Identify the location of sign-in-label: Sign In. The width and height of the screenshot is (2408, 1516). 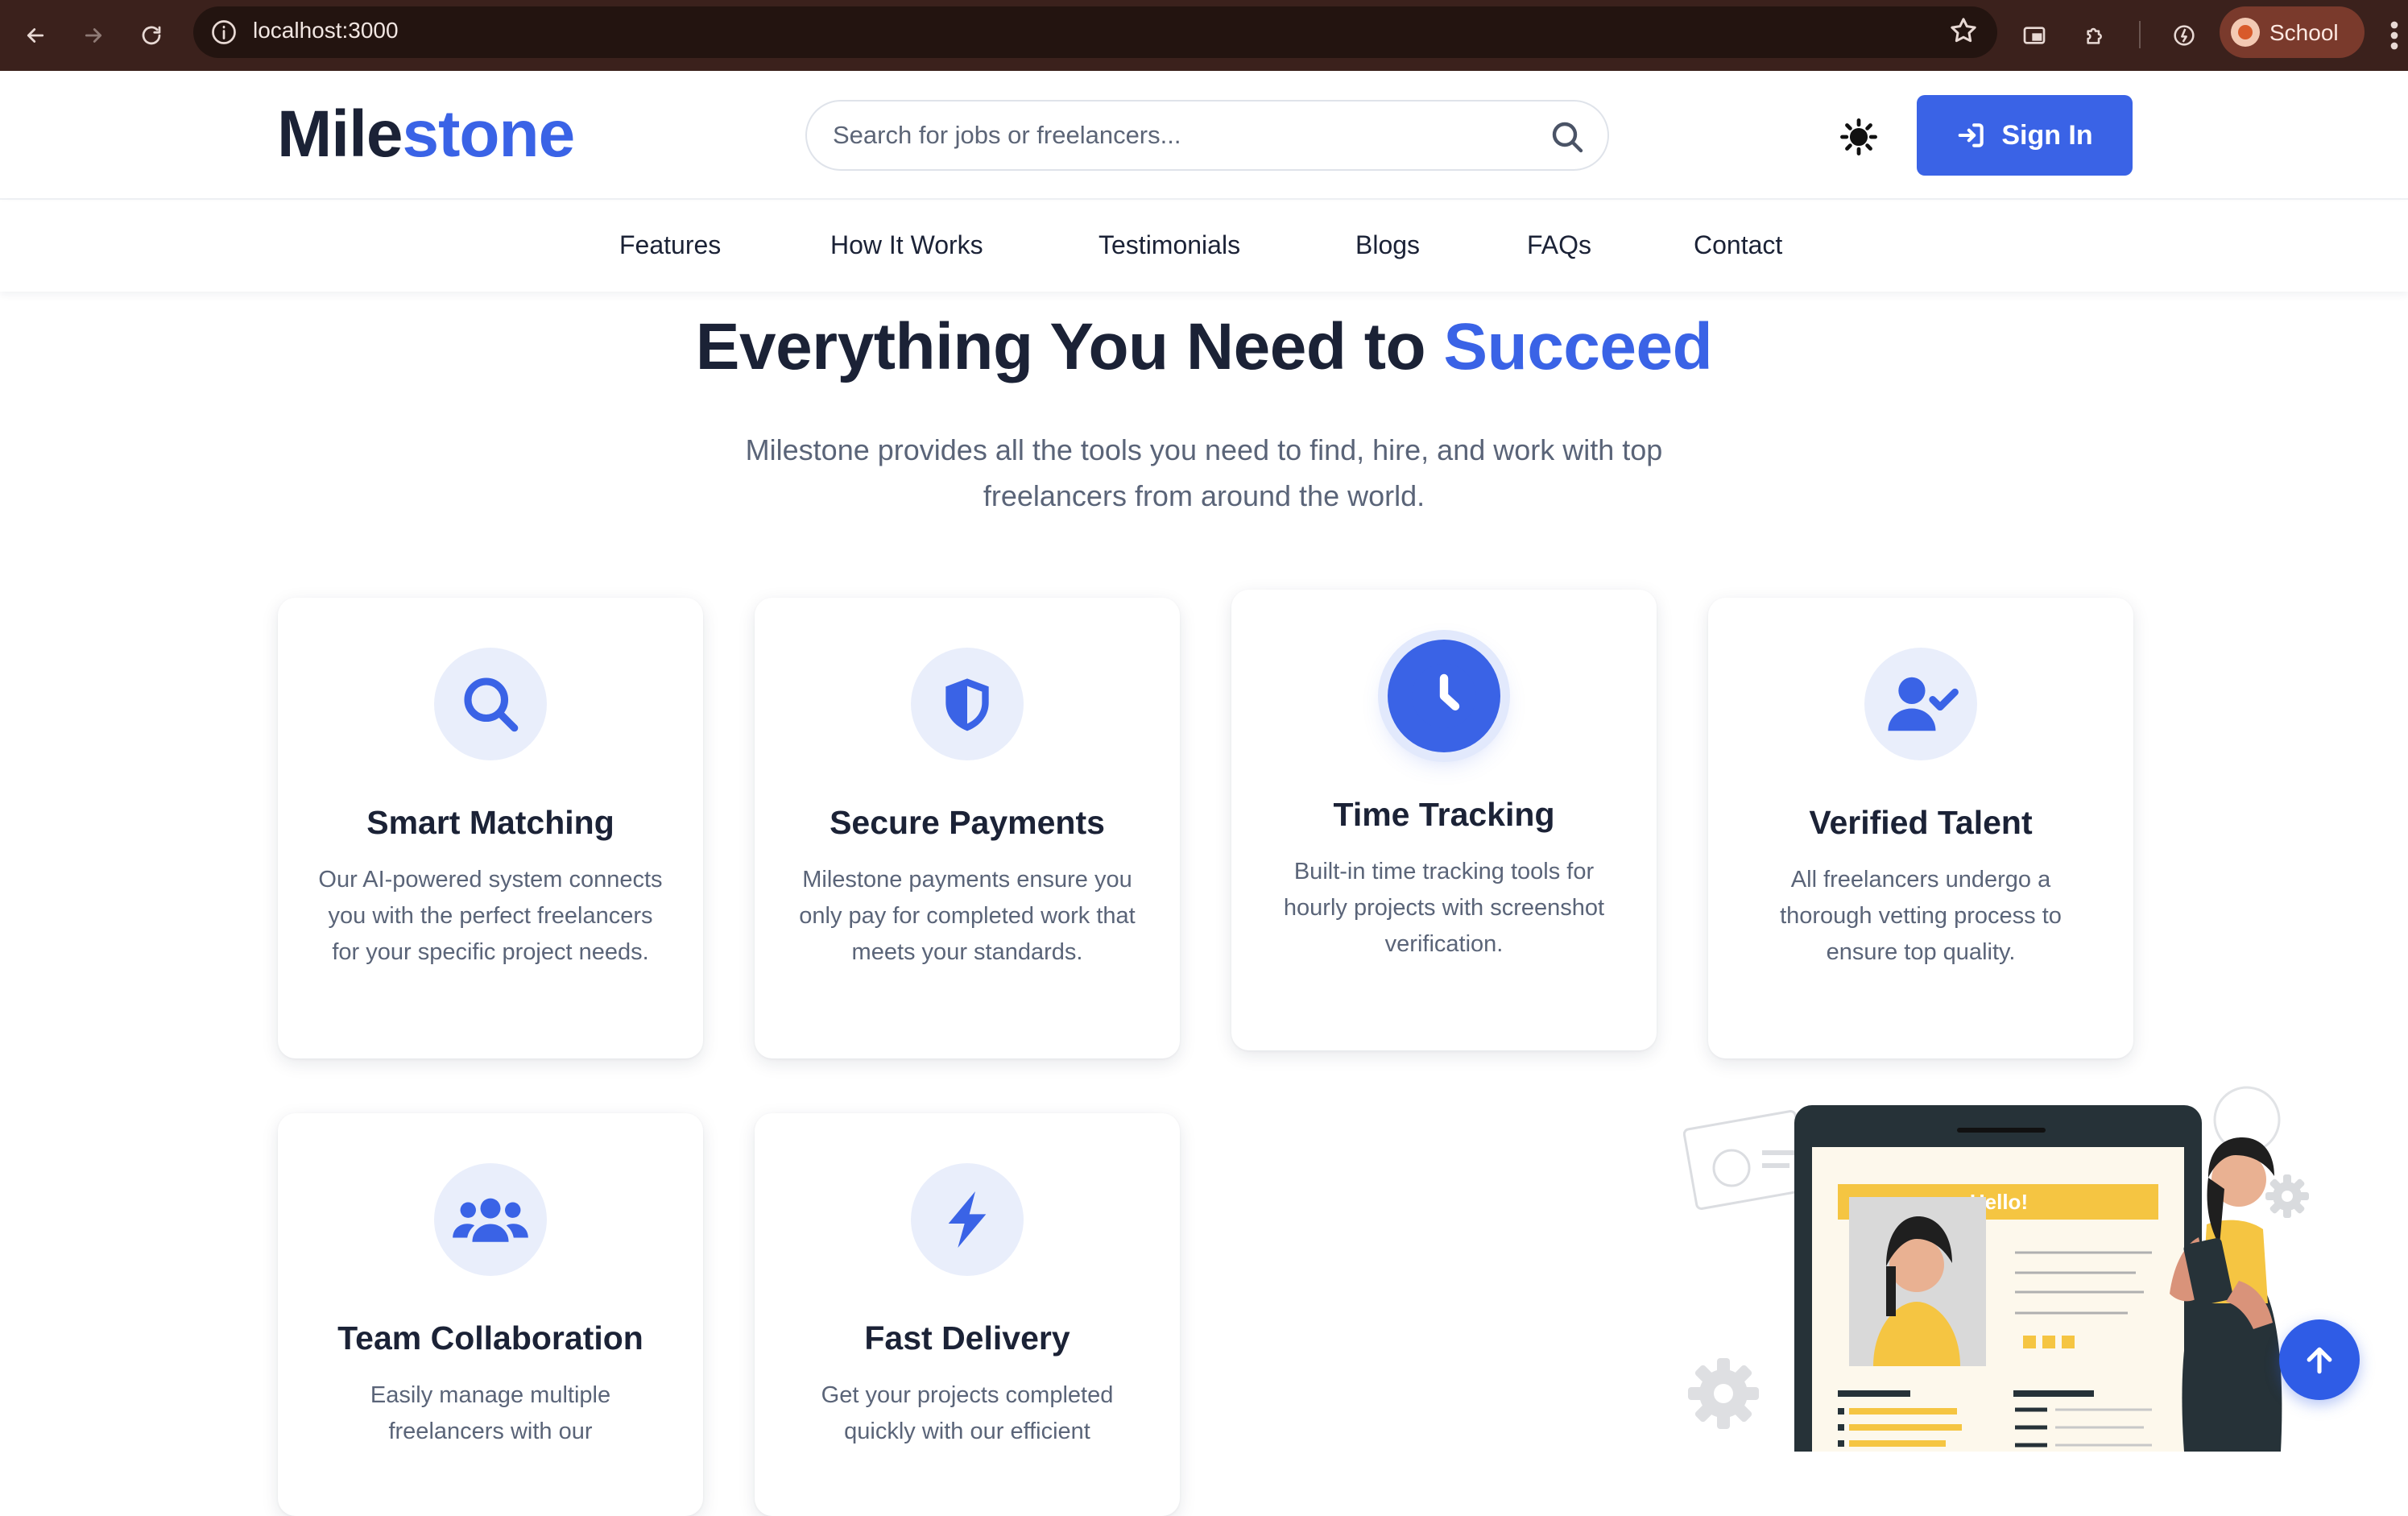
(2047, 135).